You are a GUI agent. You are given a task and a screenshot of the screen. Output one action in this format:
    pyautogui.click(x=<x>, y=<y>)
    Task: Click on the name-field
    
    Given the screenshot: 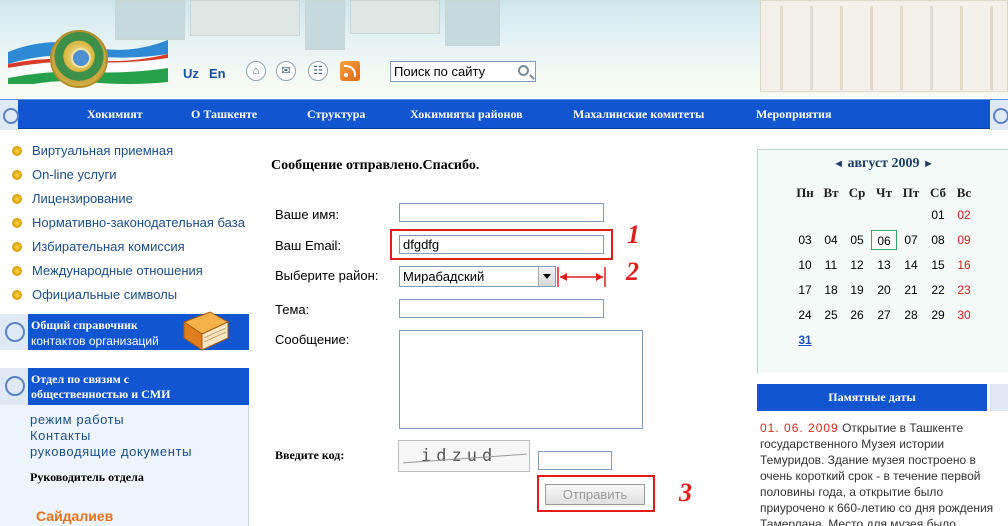 What is the action you would take?
    pyautogui.click(x=501, y=212)
    